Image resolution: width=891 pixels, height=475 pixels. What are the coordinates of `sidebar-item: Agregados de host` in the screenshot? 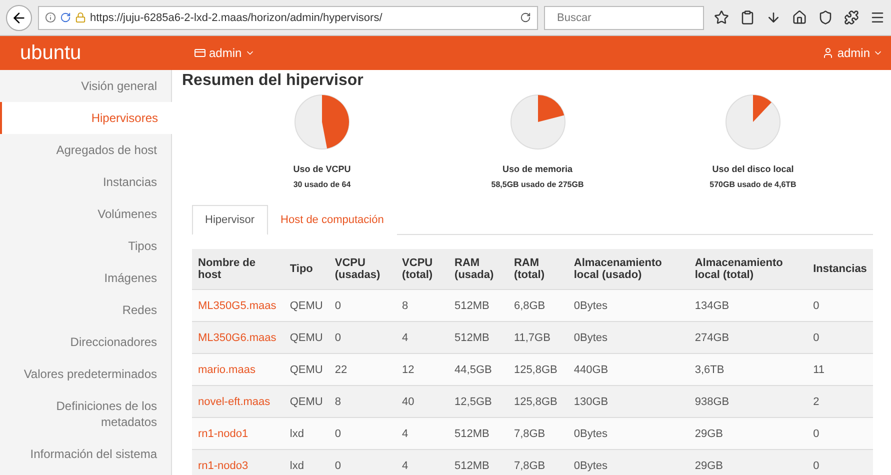 It's located at (85, 150).